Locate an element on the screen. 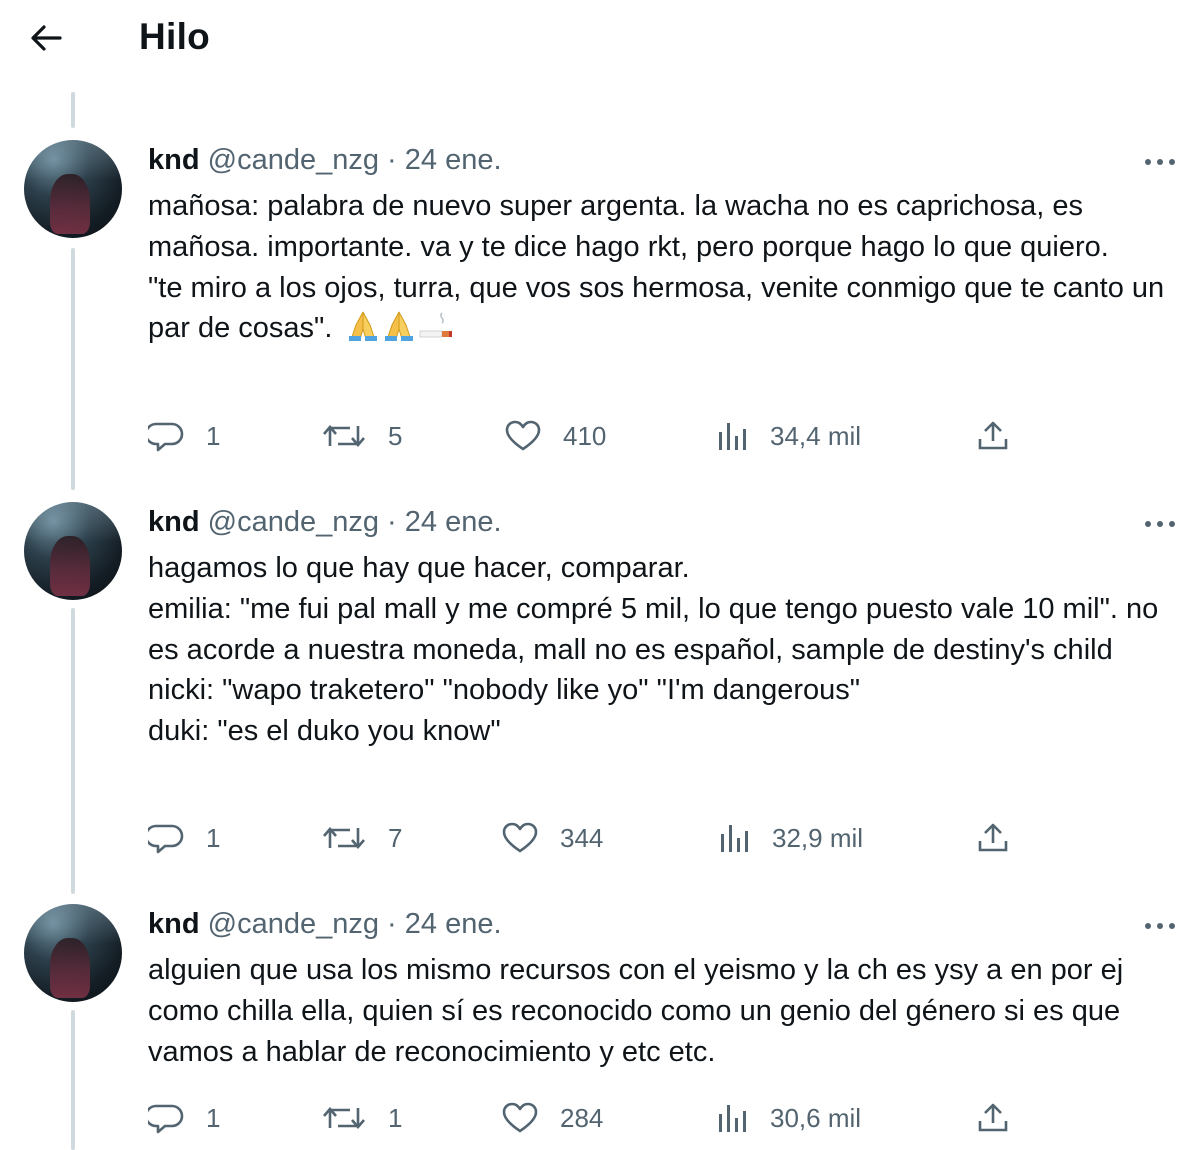 This screenshot has width=1200, height=1150. tweet-actions: 1 5 410 34,4 mil is located at coordinates (600, 436).